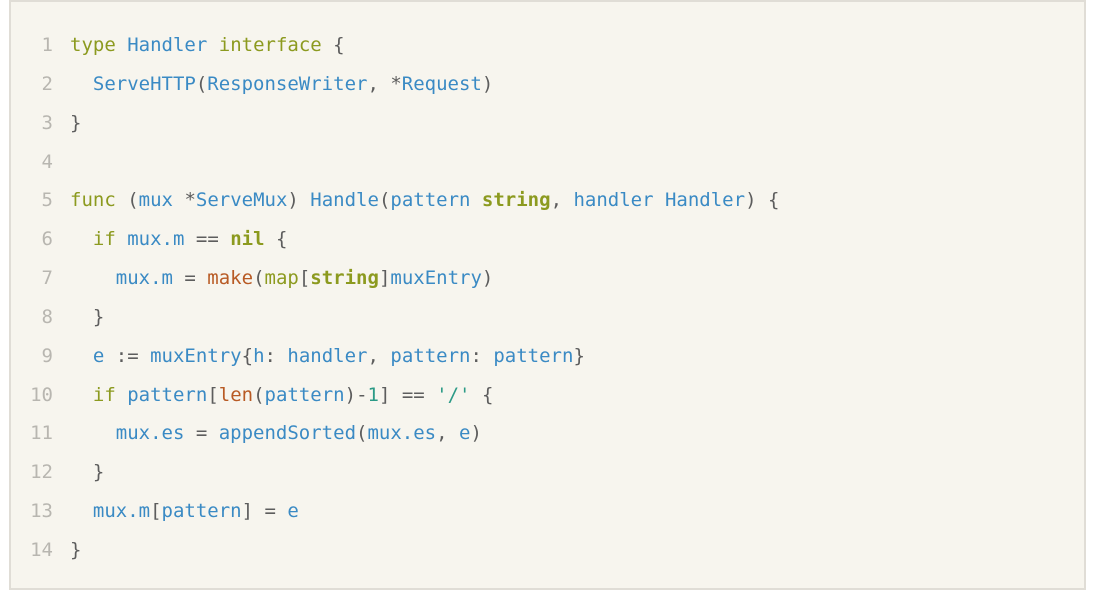 The width and height of the screenshot is (1095, 598). I want to click on code-token: ), so click(487, 278).